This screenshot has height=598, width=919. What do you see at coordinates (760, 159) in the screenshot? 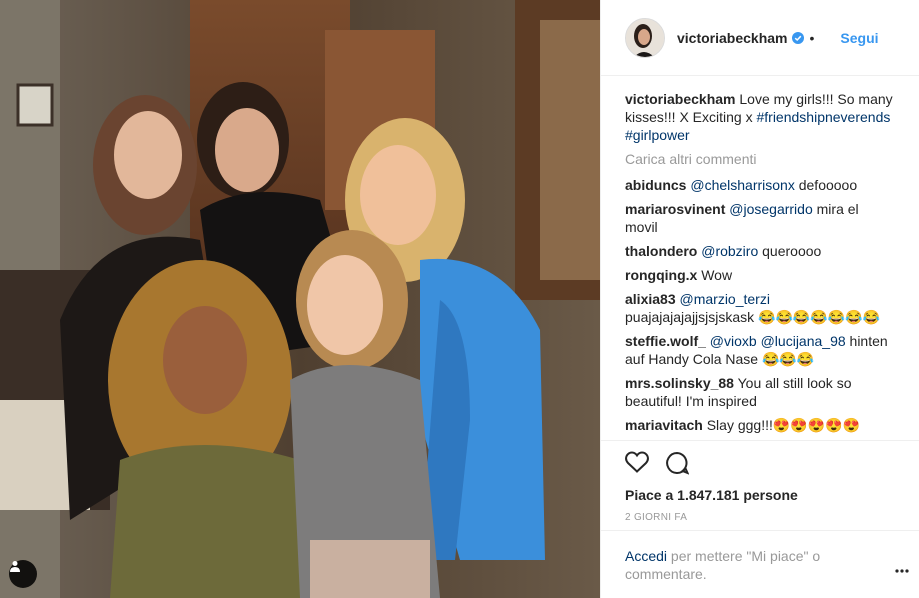
I see `load-more-comments-button: Carica altri commenti` at bounding box center [760, 159].